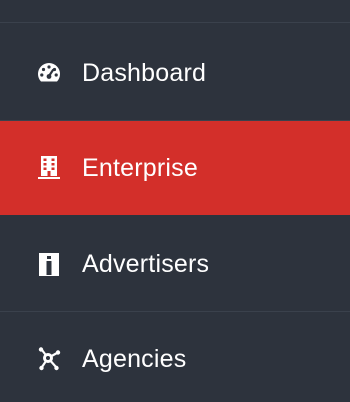 Image resolution: width=350 pixels, height=402 pixels. What do you see at coordinates (144, 72) in the screenshot?
I see `sidebar-item-label: Dashboard` at bounding box center [144, 72].